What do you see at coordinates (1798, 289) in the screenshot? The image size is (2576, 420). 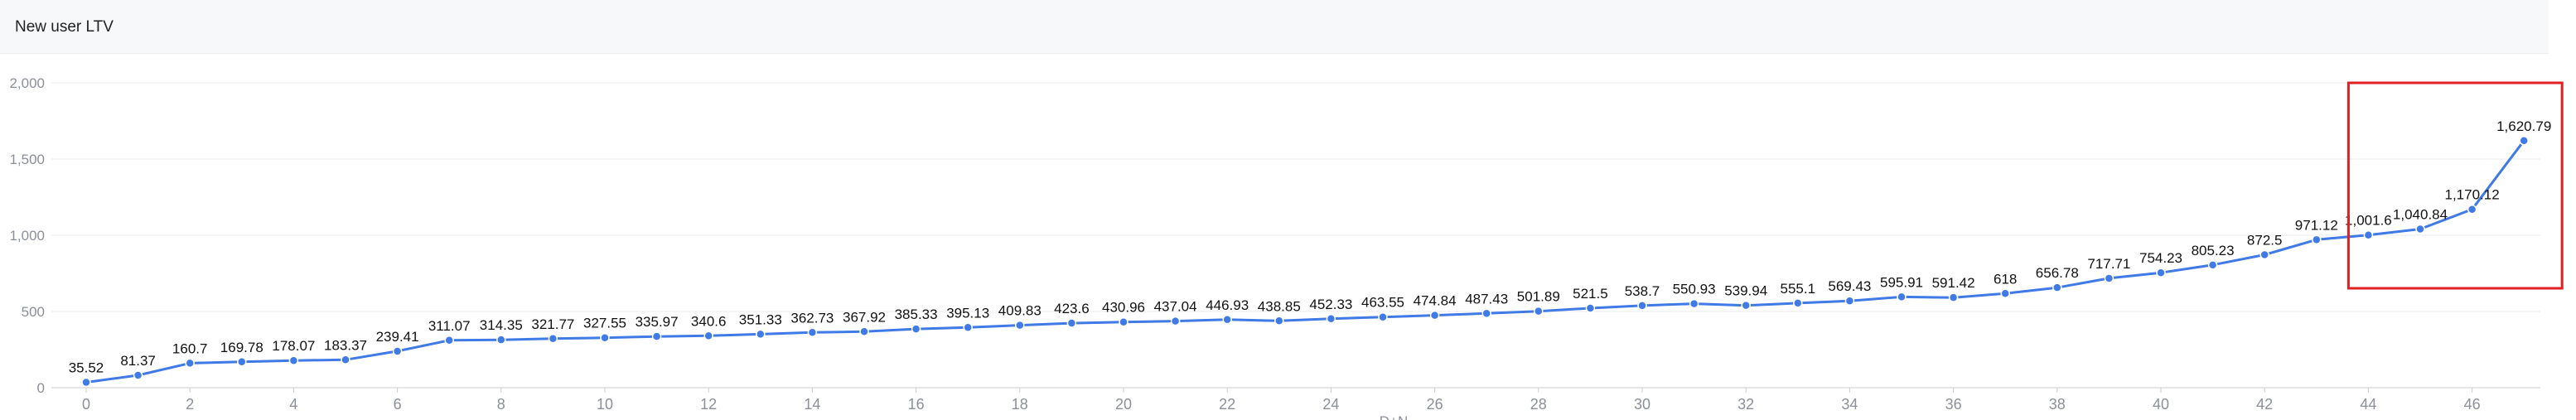 I see `data-label: 555.1` at bounding box center [1798, 289].